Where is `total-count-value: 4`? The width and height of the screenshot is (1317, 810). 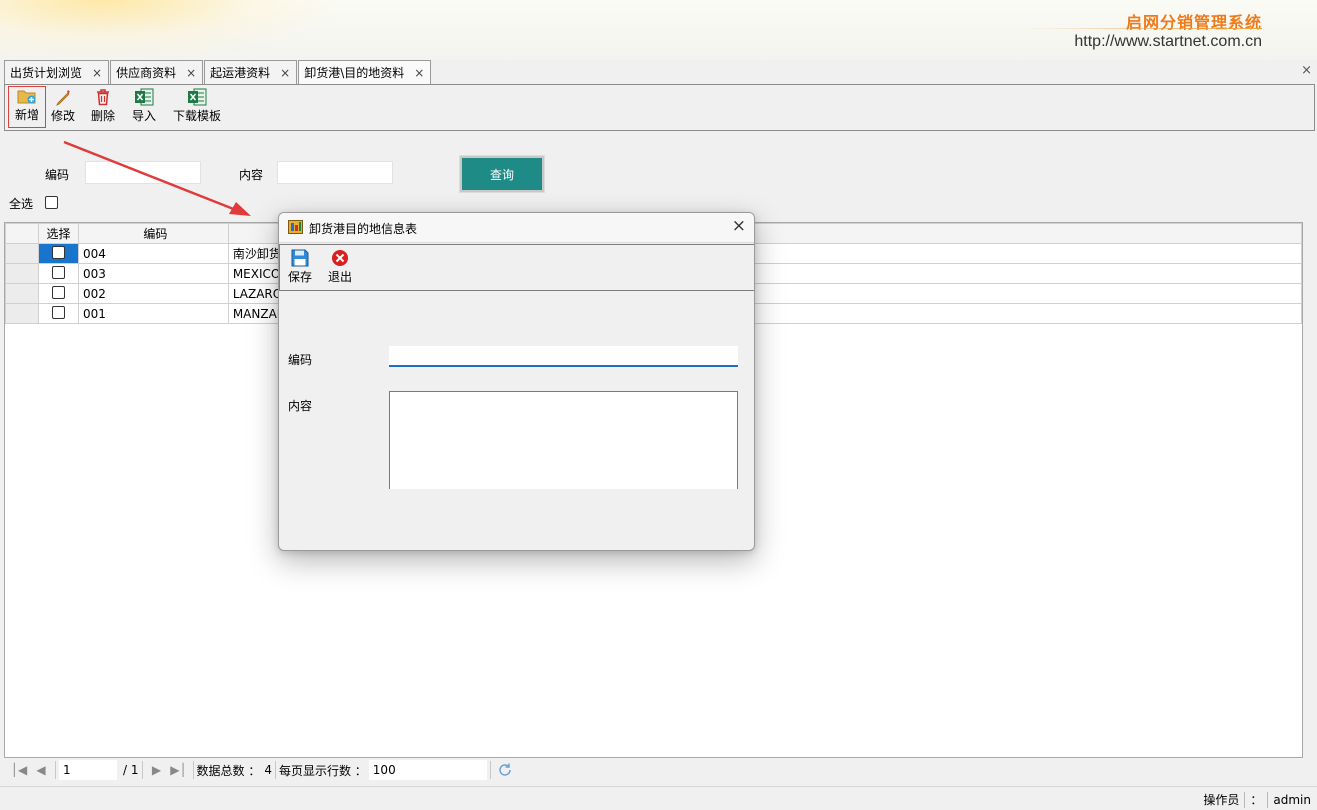
total-count-value: 4 is located at coordinates (268, 770).